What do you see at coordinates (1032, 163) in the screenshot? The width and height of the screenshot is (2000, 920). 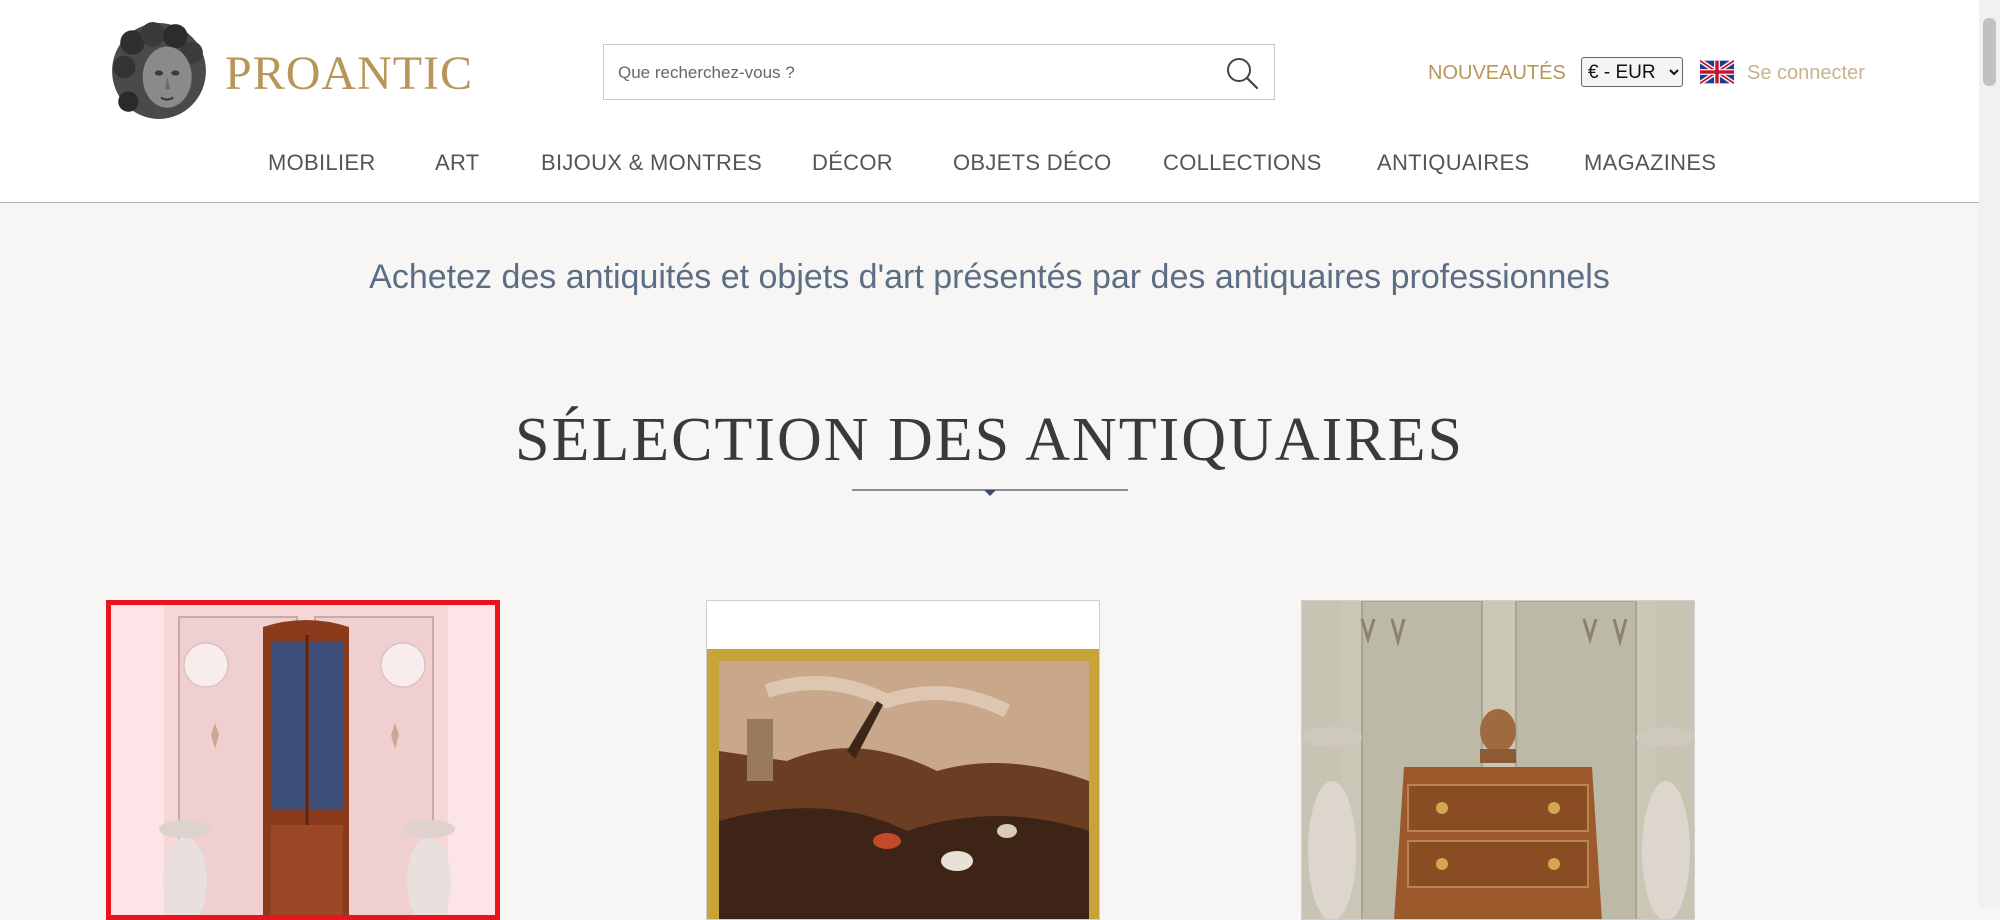 I see `nav-item-objets-deco: OBJETS DÉCO` at bounding box center [1032, 163].